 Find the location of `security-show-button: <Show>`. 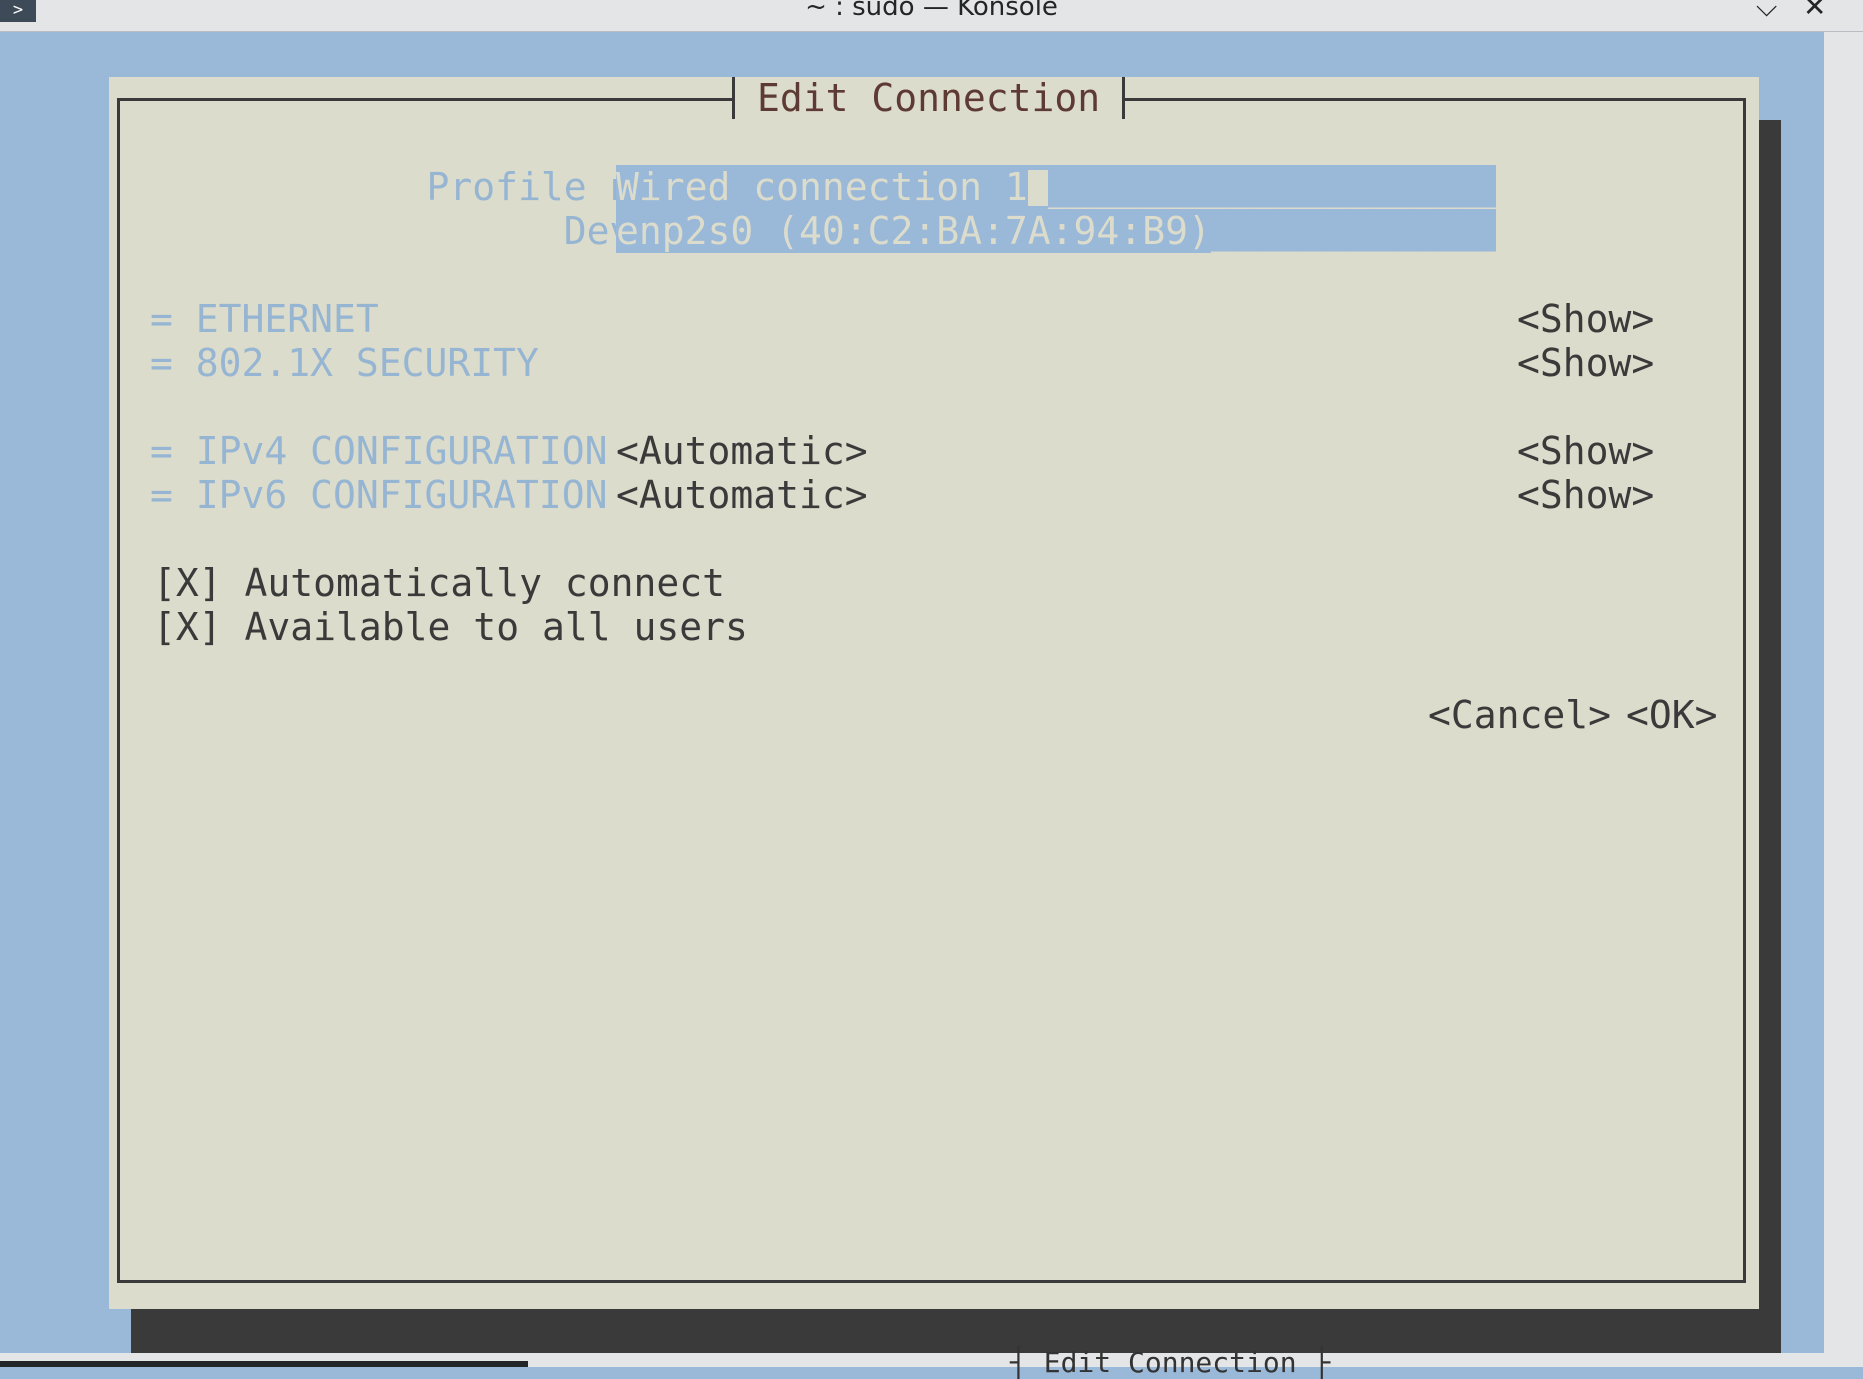

security-show-button: <Show> is located at coordinates (1585, 363).